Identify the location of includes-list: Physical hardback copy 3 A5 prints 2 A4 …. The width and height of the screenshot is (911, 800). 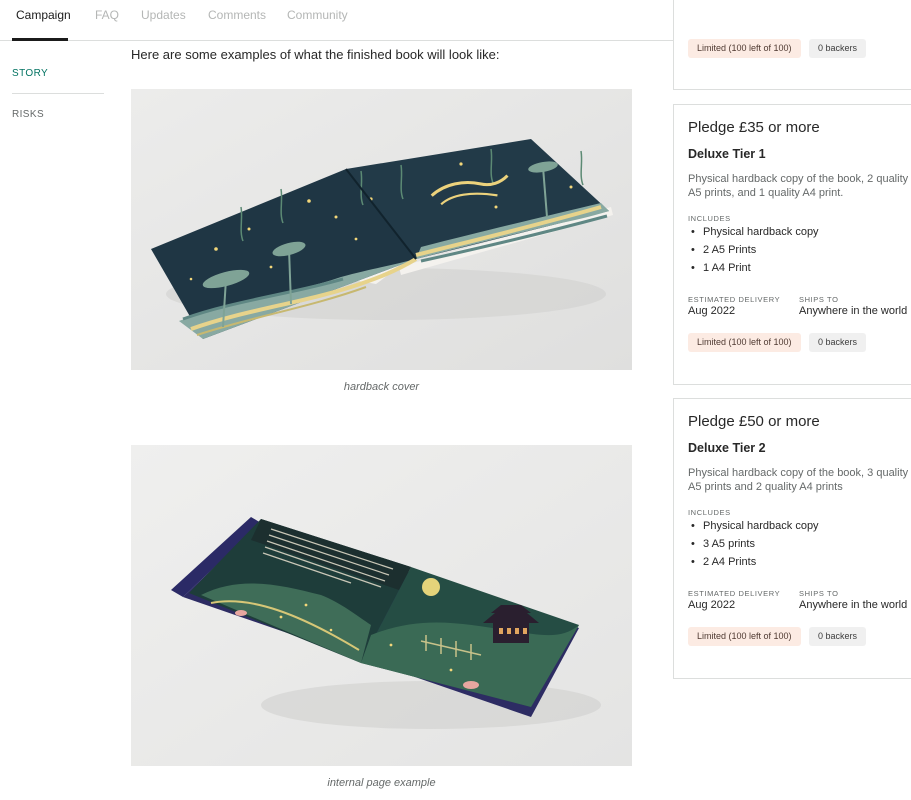
(756, 546).